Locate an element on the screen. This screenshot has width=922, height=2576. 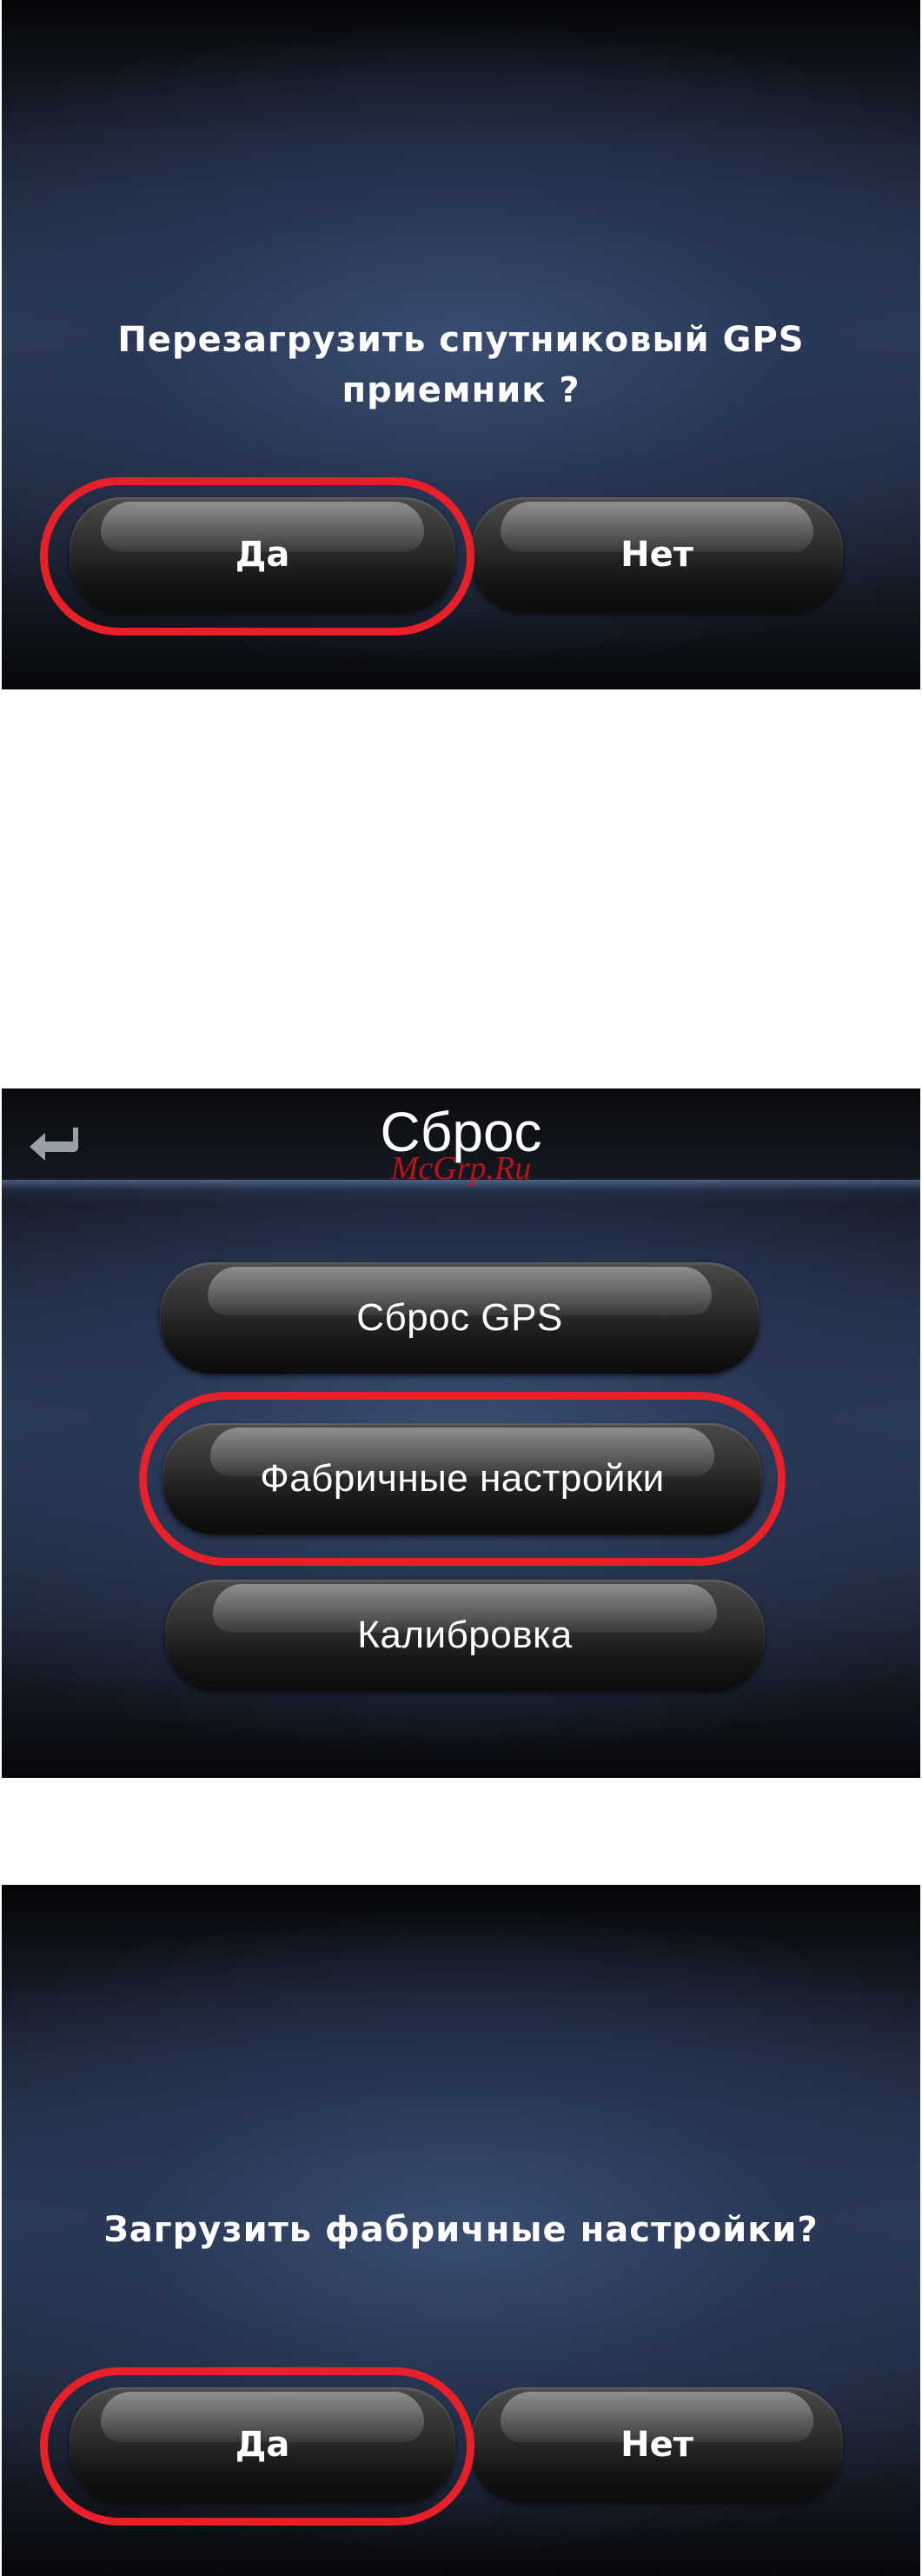
menu-item-label: Фабричные настройки is located at coordinates (463, 1478).